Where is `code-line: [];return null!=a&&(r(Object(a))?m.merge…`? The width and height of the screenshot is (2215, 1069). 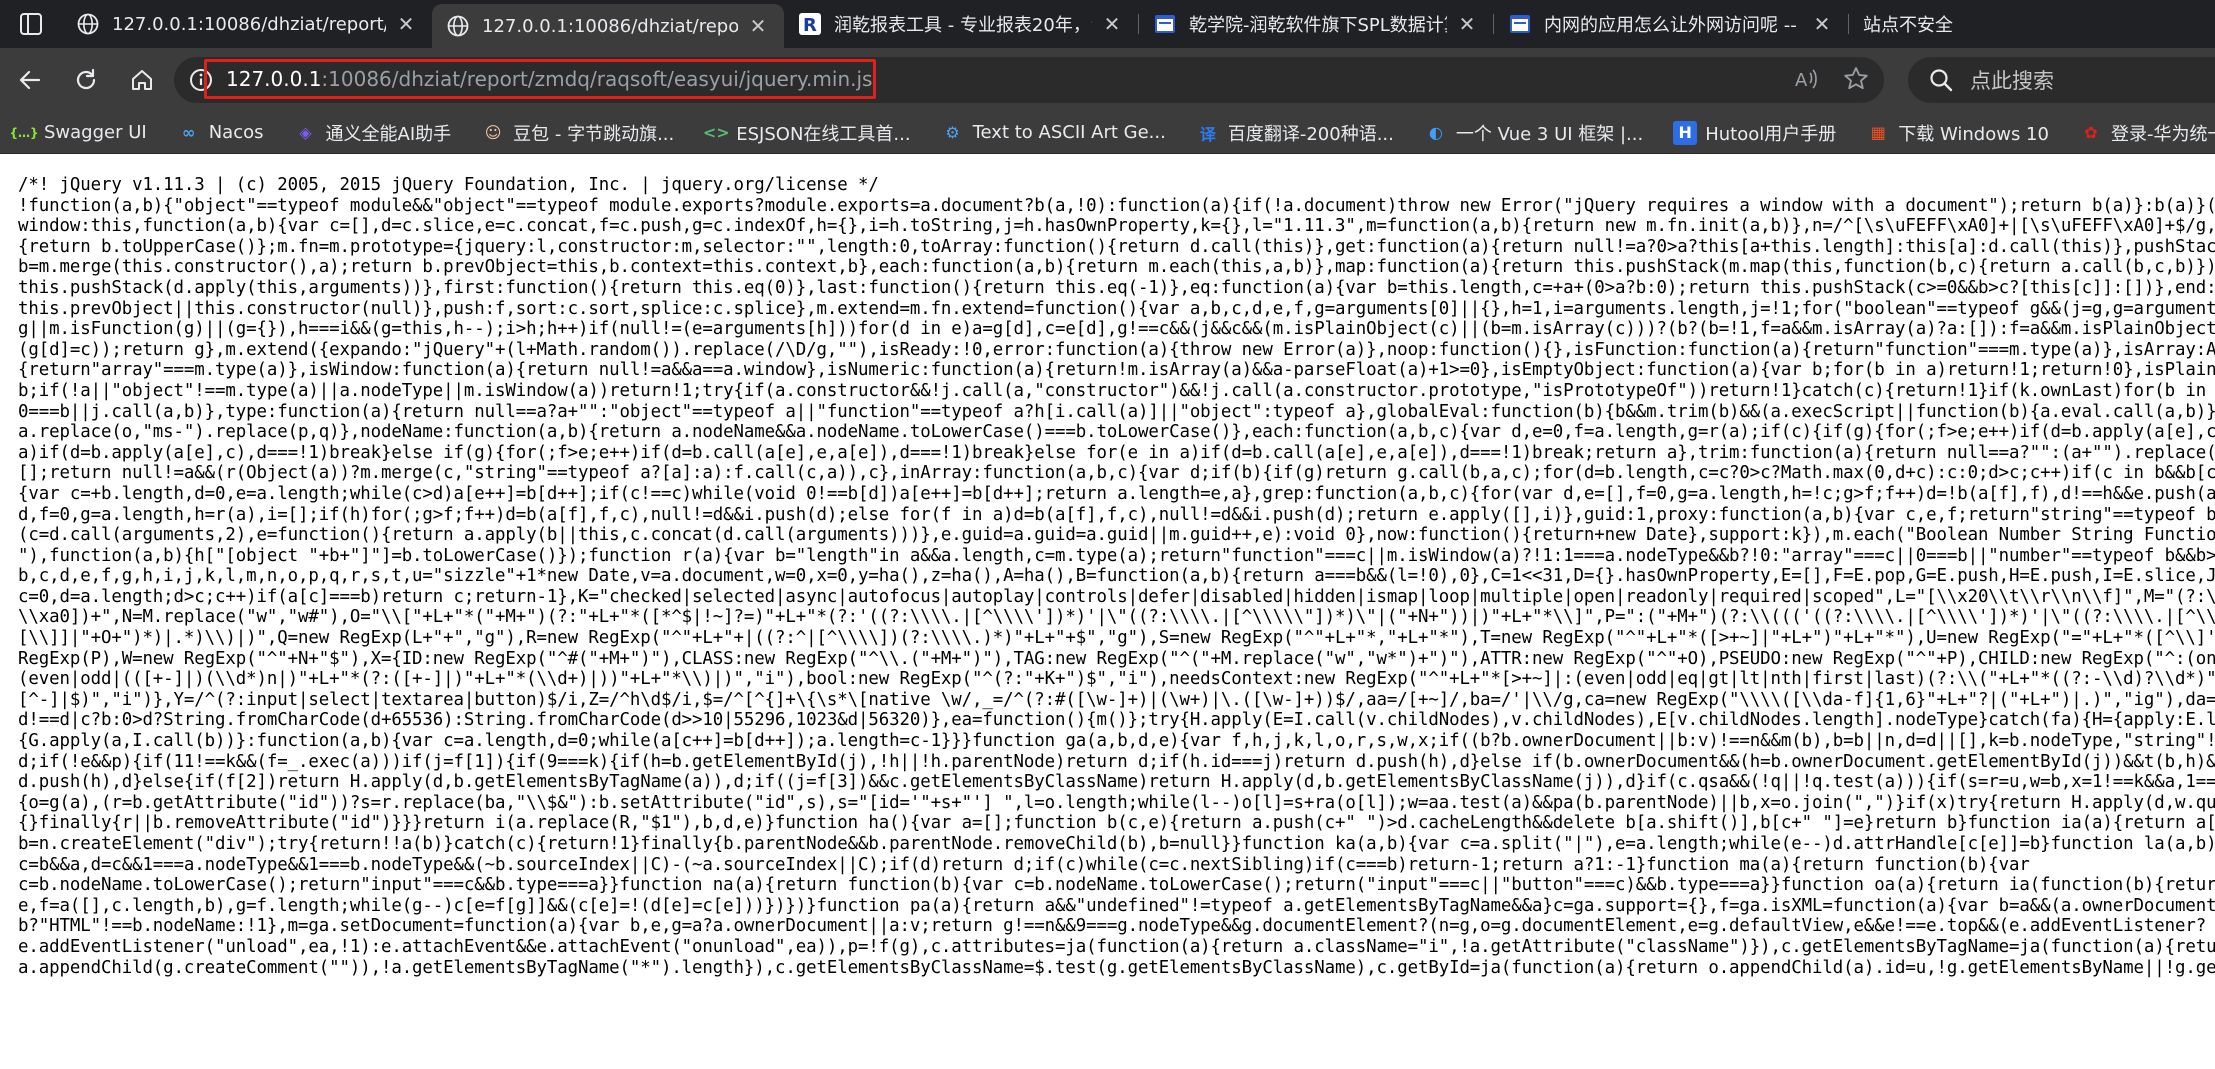 code-line: [];return null!=a&&(r(Object(a))?m.merge… is located at coordinates (1116, 473).